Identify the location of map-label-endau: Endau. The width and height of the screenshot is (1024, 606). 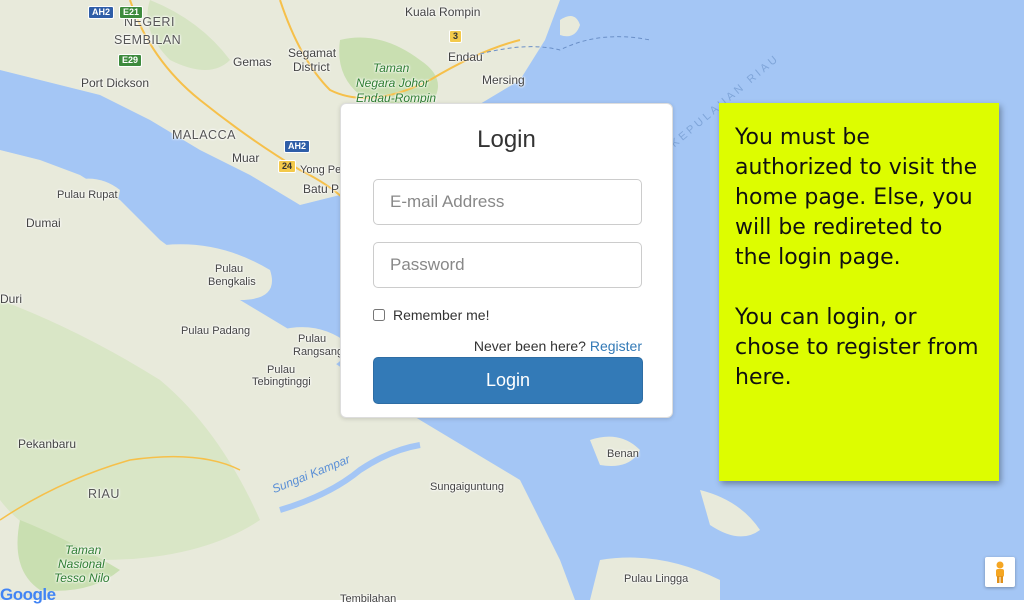
(465, 57).